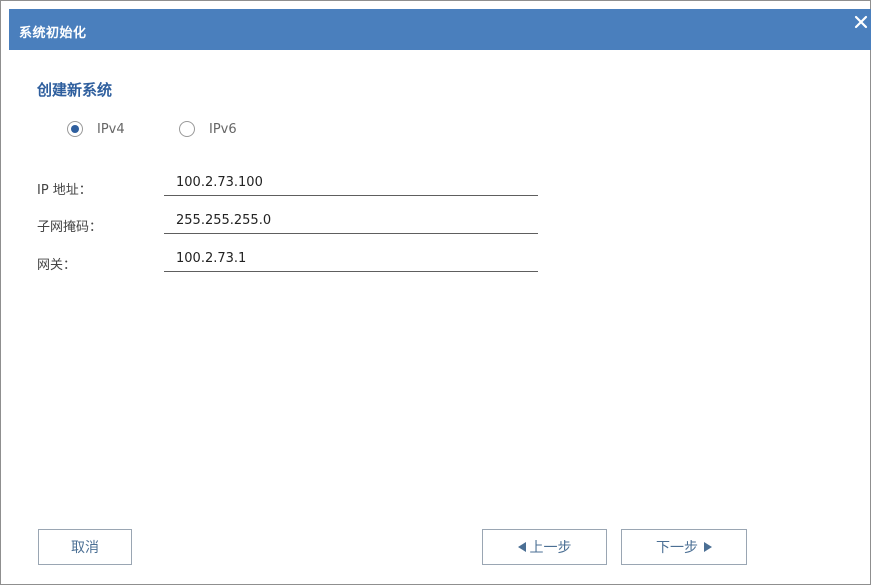 The height and width of the screenshot is (585, 871). I want to click on gateway-field: 100.2.73.1, so click(351, 260).